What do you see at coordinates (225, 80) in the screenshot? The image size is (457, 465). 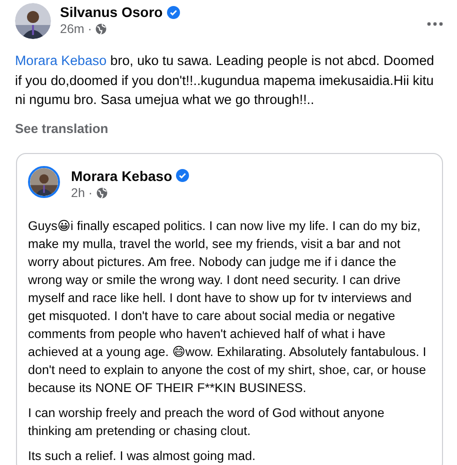 I see `post-text: Morara Kebaso bro, uko tu sawa. Leading people is not abcd. Doomed if you do,doomed if you don't!!..kugundua mapema imekusaidia.Hii kitu ni ngumu bro. Sasa umejua what we go through!!..` at bounding box center [225, 80].